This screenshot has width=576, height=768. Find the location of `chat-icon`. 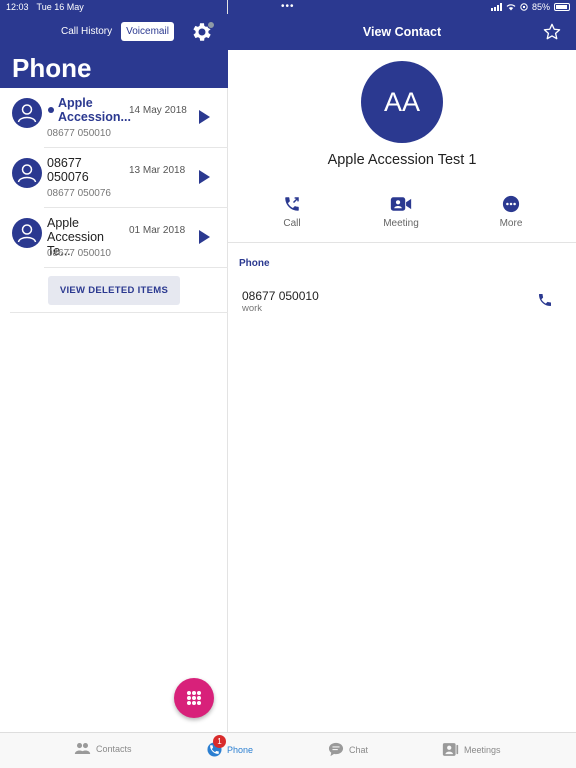

chat-icon is located at coordinates (336, 749).